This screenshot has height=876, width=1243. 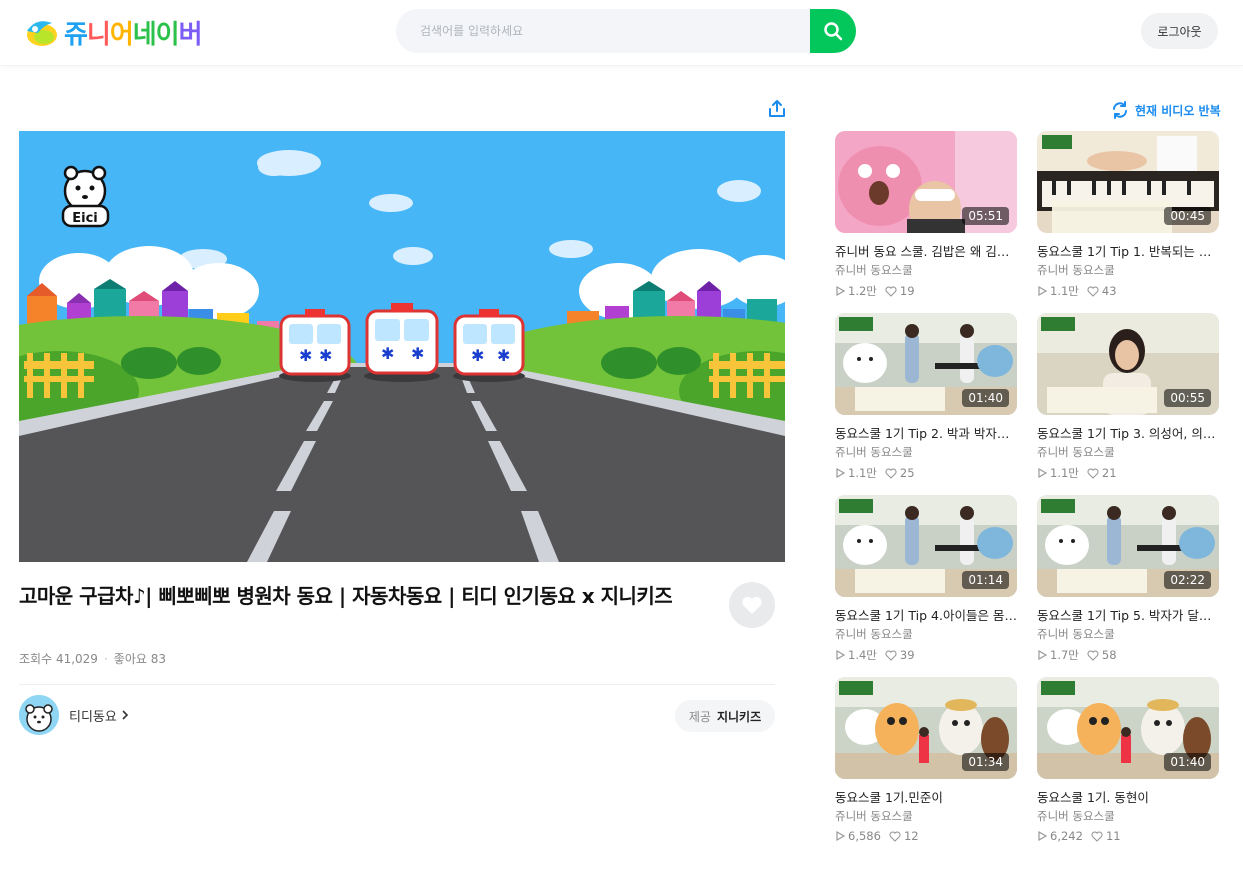 What do you see at coordinates (864, 836) in the screenshot?
I see `video-card-views: 6,586` at bounding box center [864, 836].